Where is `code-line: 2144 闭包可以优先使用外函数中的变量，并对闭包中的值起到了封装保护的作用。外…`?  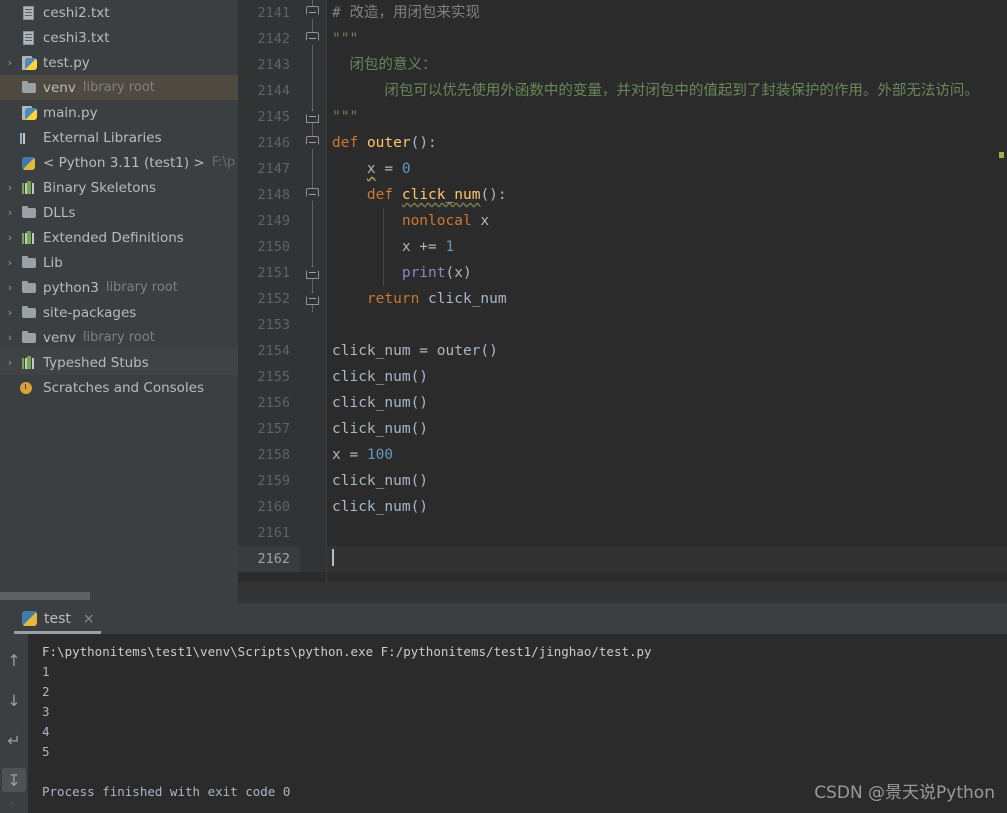 code-line: 2144 闭包可以优先使用外函数中的变量，并对闭包中的值起到了封装保护的作用。外… is located at coordinates (622, 91).